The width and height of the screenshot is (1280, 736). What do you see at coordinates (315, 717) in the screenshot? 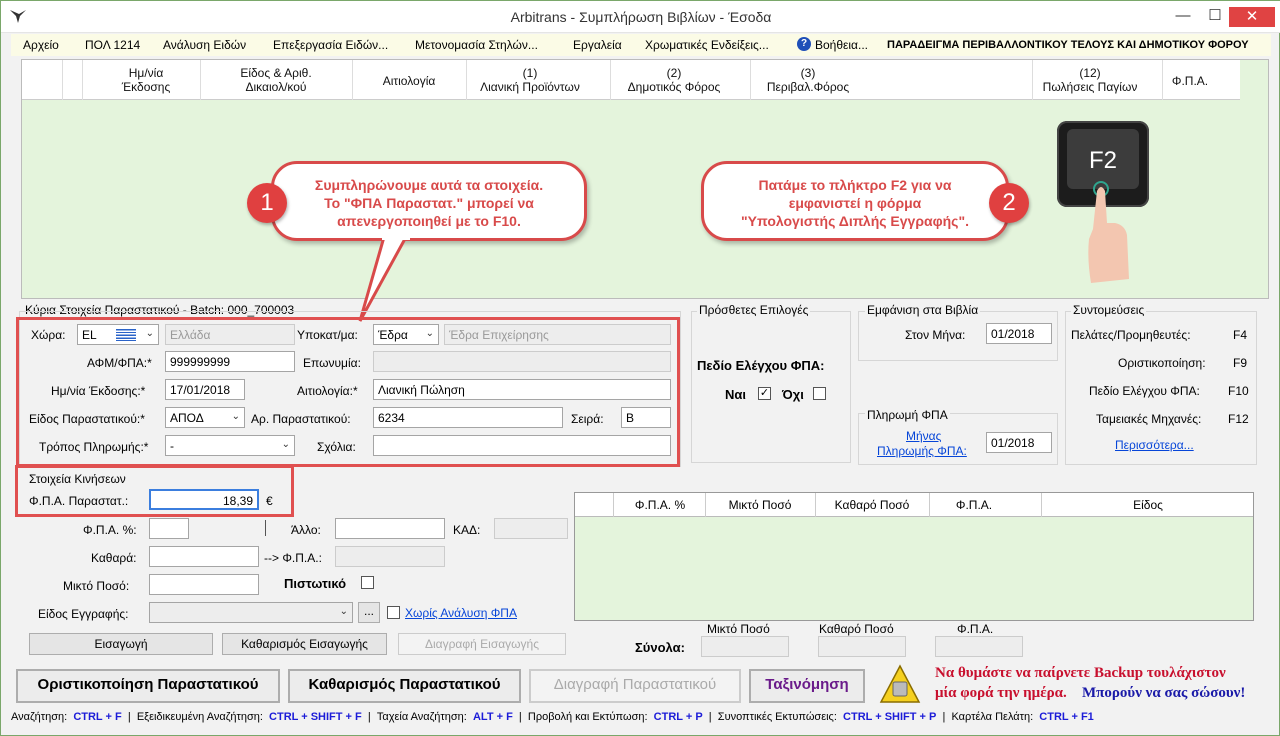
I see `status-adv-search-key: CTRL + SHIFT + F` at bounding box center [315, 717].